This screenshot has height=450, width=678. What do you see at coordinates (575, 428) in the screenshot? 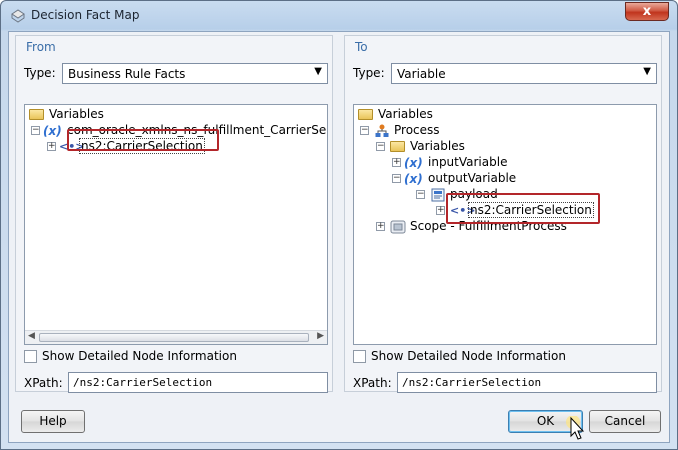
I see `mouse-cursor-icon` at bounding box center [575, 428].